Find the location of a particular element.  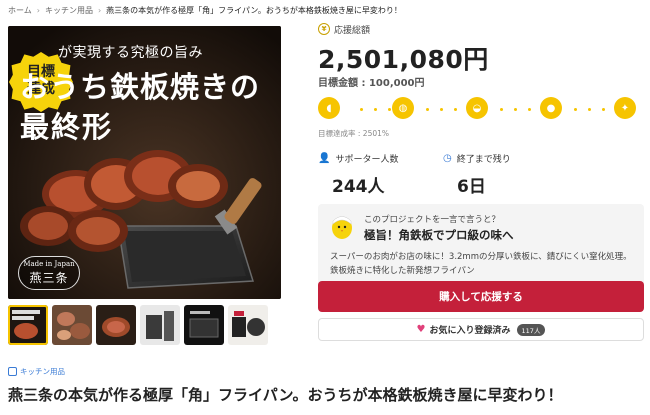

achievement-rate: 目標達成率 : 2501% is located at coordinates (354, 133).